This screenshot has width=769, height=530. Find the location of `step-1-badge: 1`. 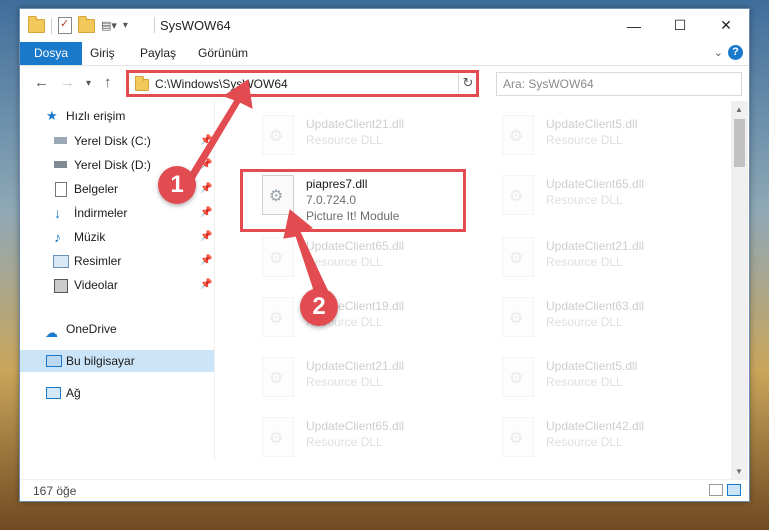

step-1-badge: 1 is located at coordinates (177, 185).